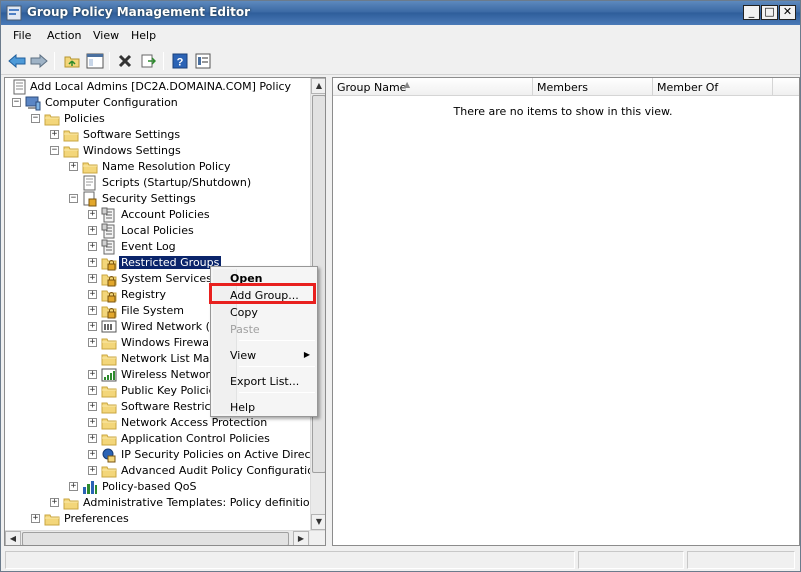 This screenshot has height=572, width=801. What do you see at coordinates (318, 86) in the screenshot?
I see `scroll-up-button: ▲` at bounding box center [318, 86].